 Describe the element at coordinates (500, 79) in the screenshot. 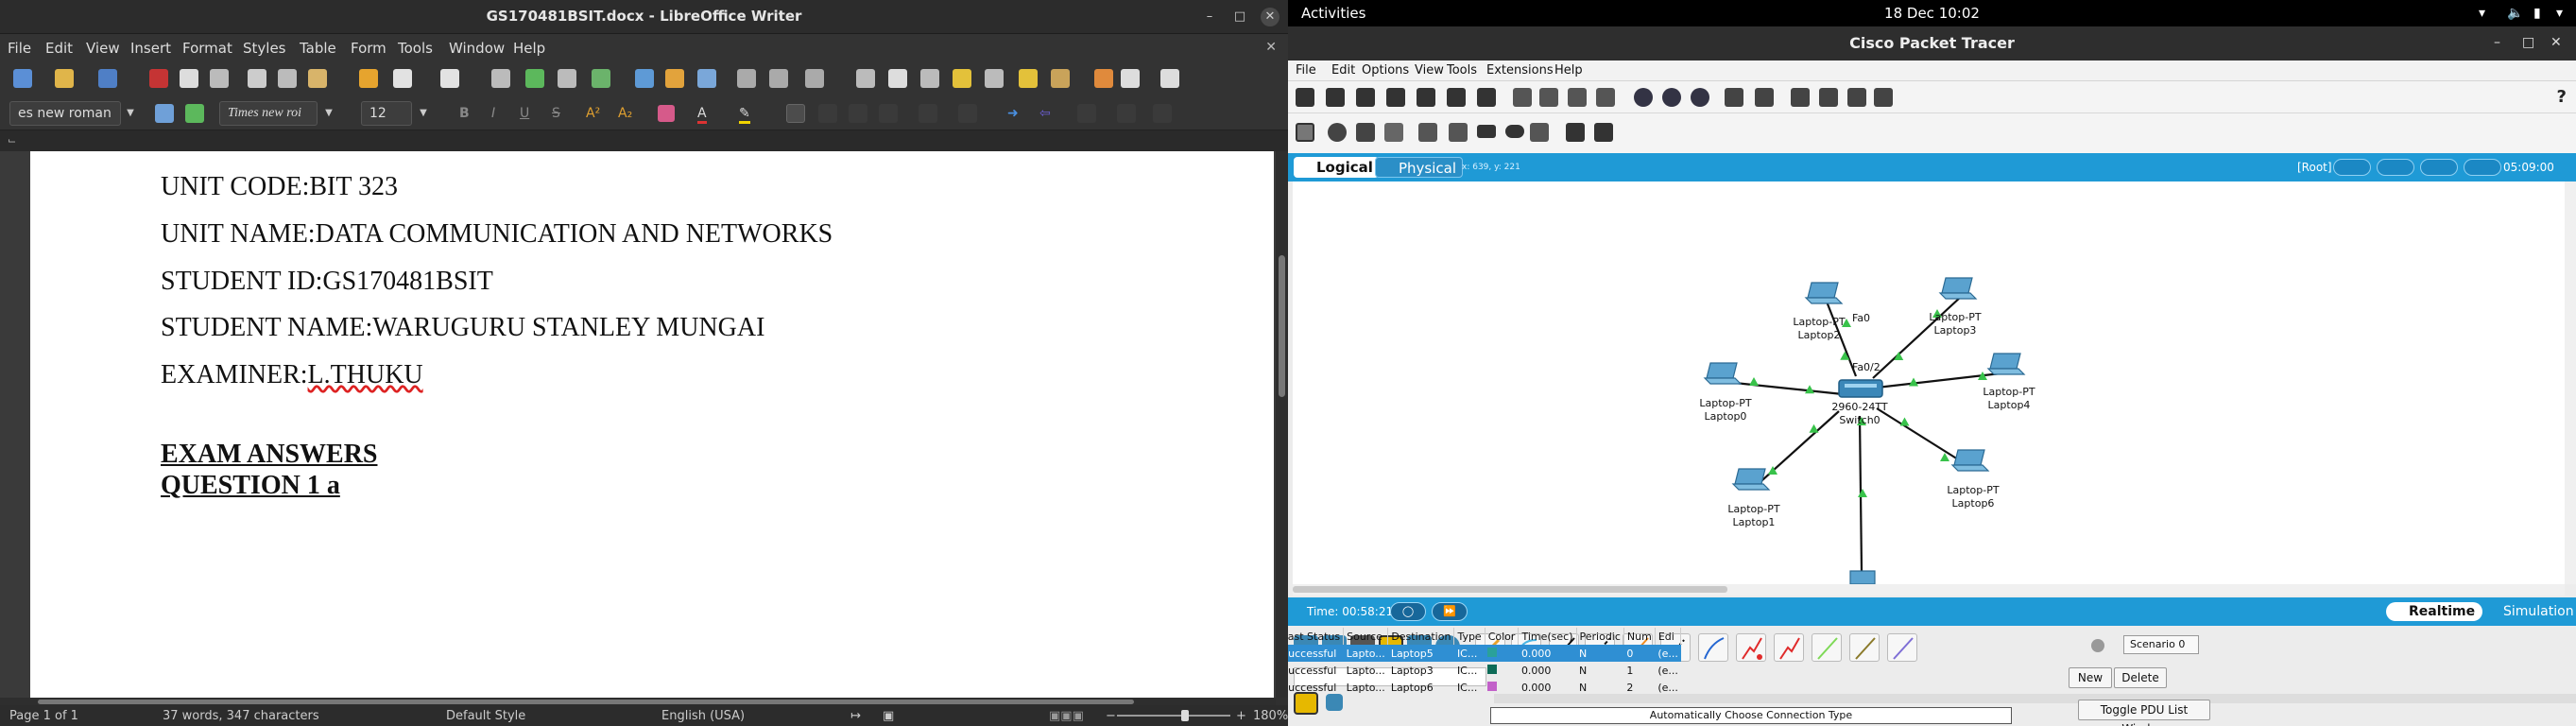

I see `find-replace-icon` at that location.